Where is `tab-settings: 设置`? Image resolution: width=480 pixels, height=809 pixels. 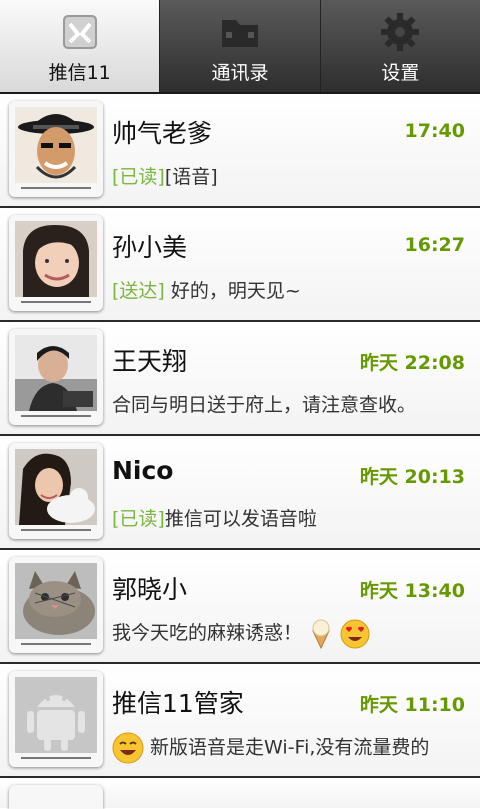 tab-settings: 设置 is located at coordinates (400, 46).